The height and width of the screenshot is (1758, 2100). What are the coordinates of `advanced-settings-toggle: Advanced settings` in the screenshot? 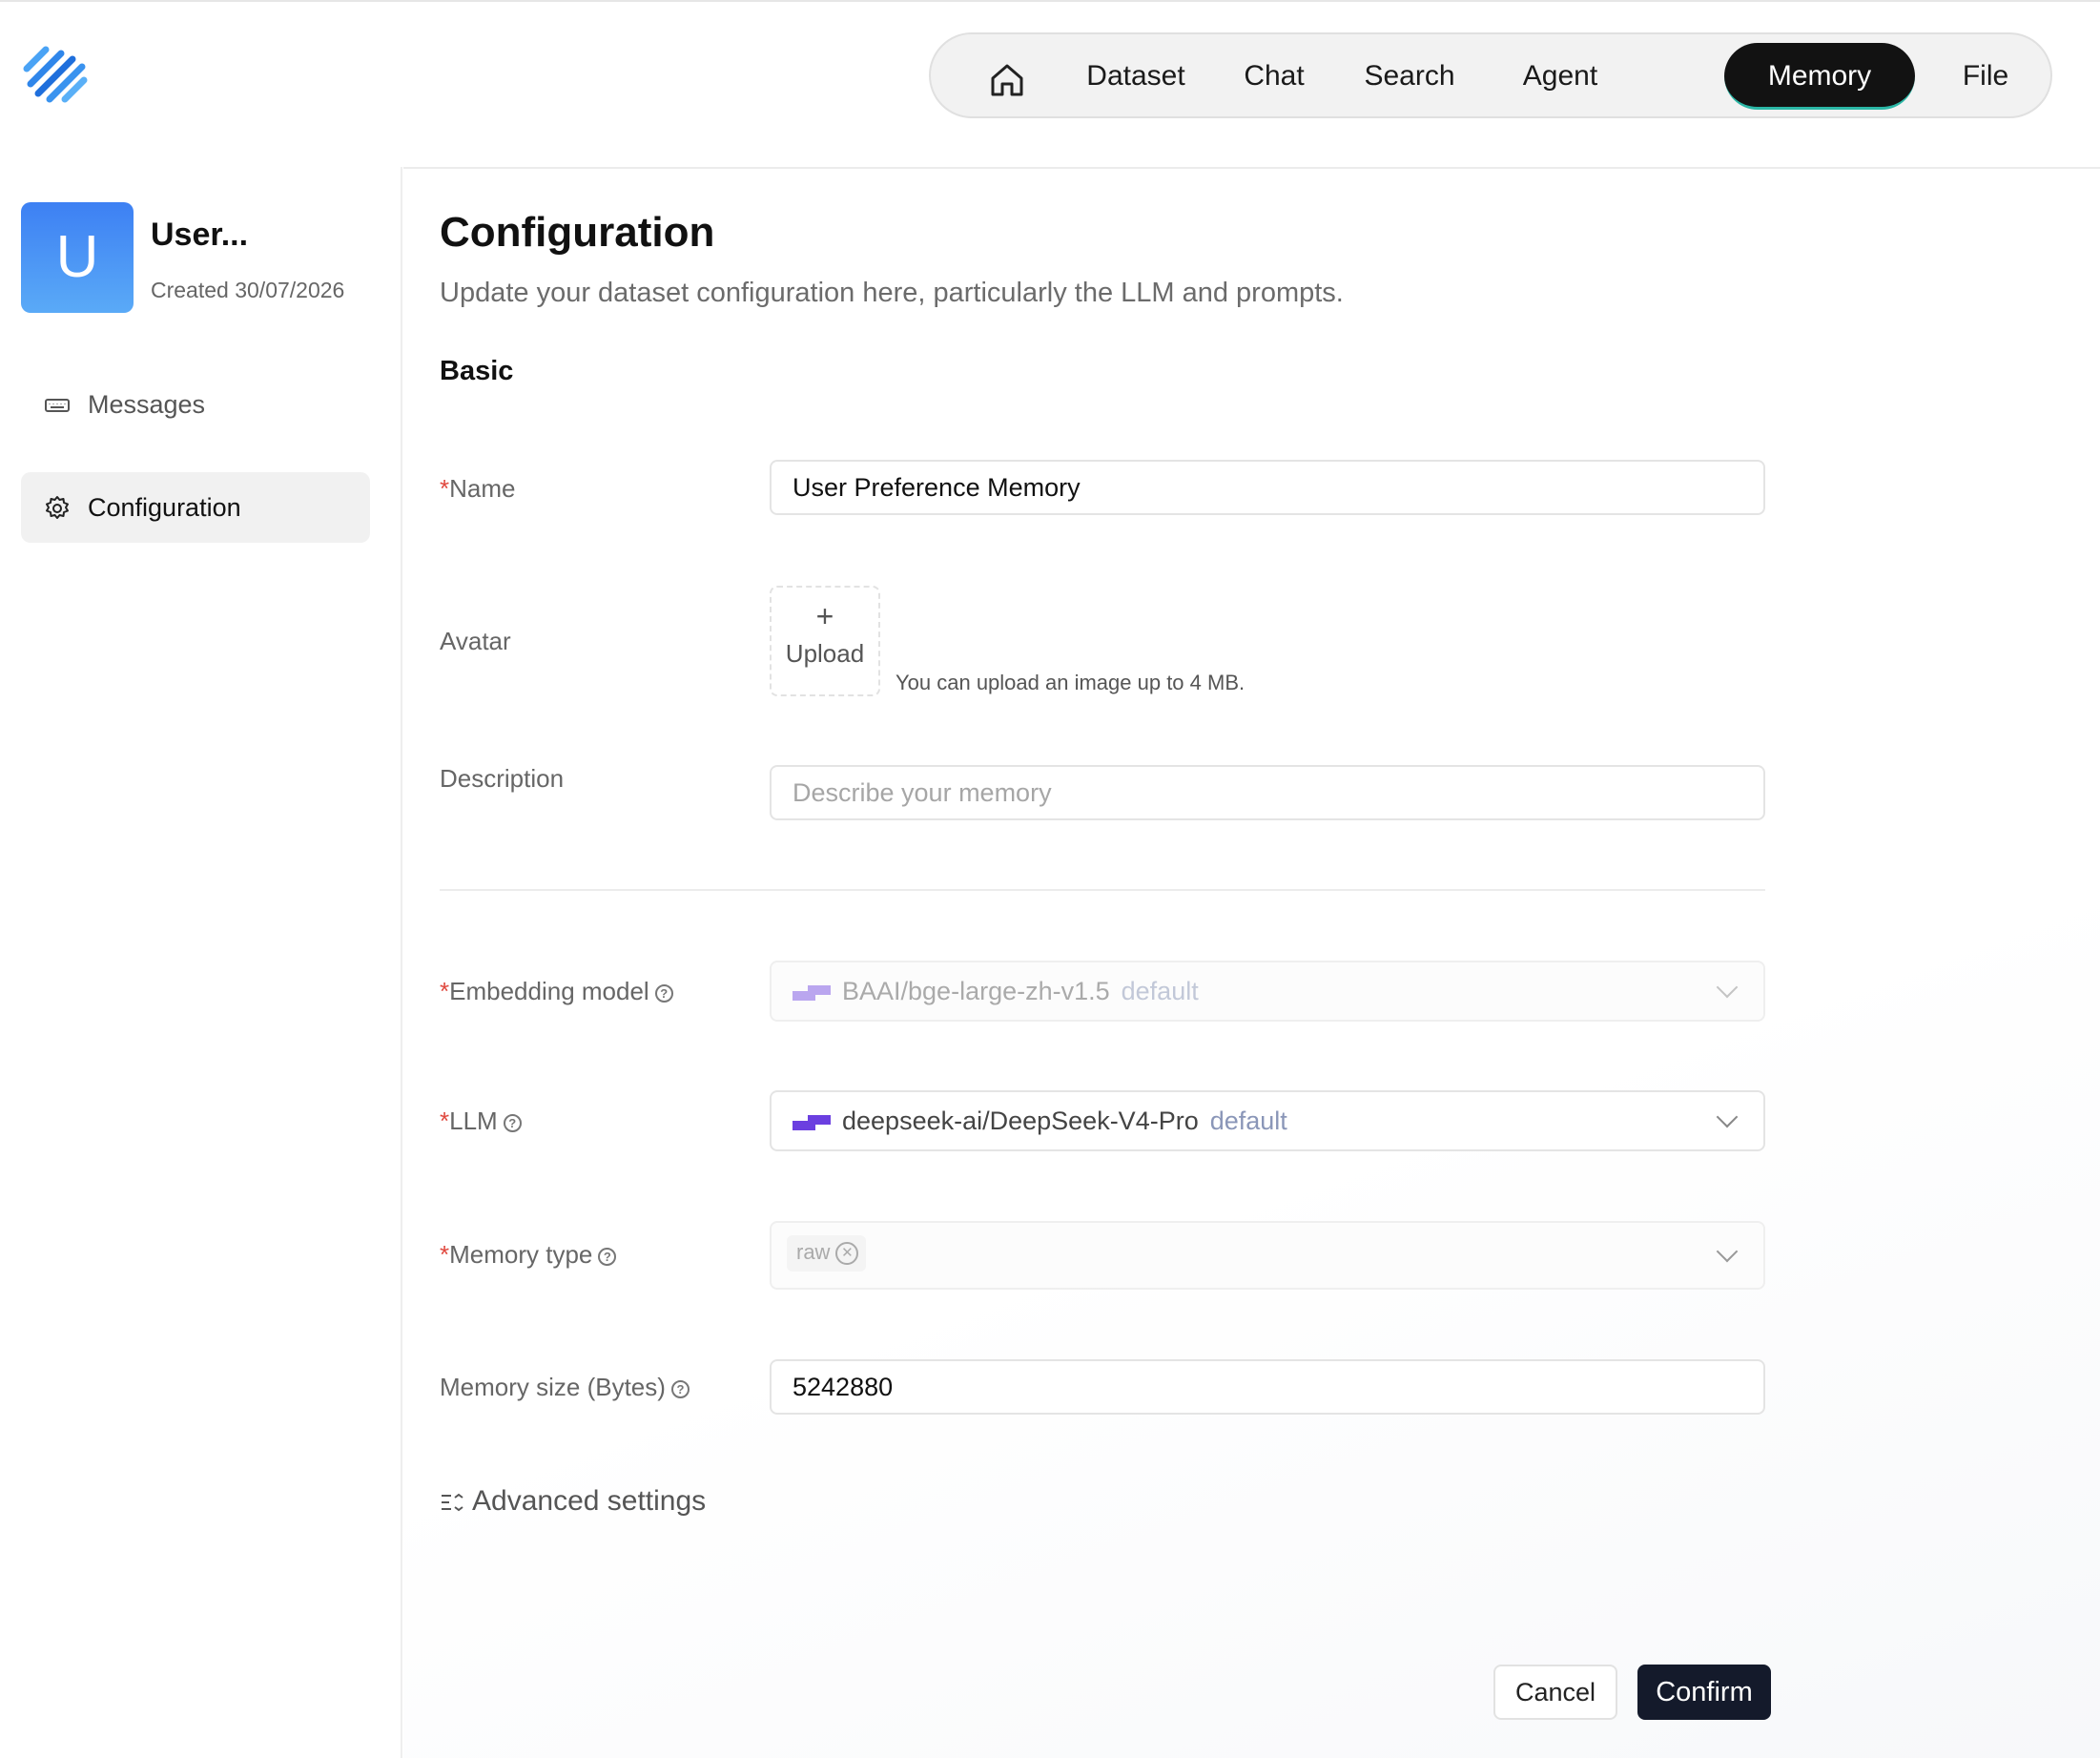 It's located at (573, 1502).